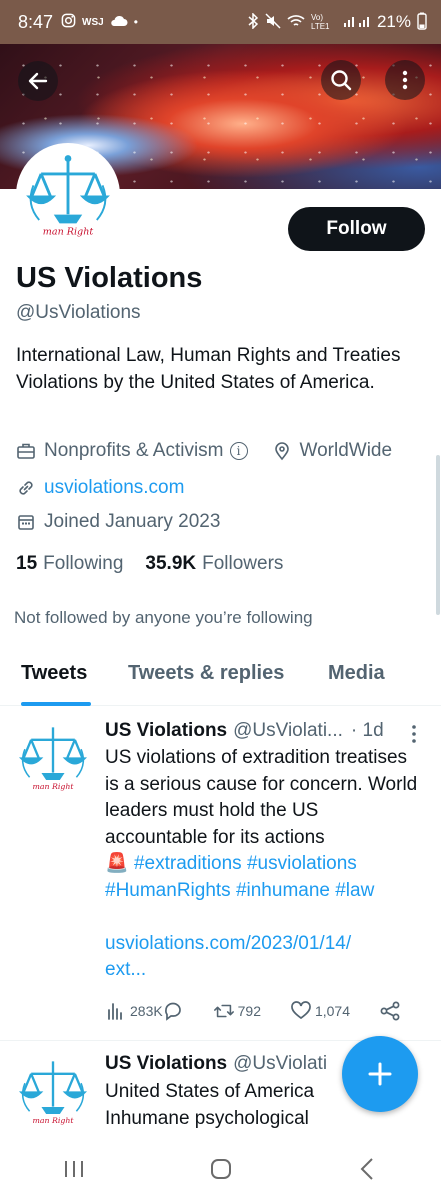  What do you see at coordinates (93, 22) in the screenshot?
I see `wsj-icon: WSJ` at bounding box center [93, 22].